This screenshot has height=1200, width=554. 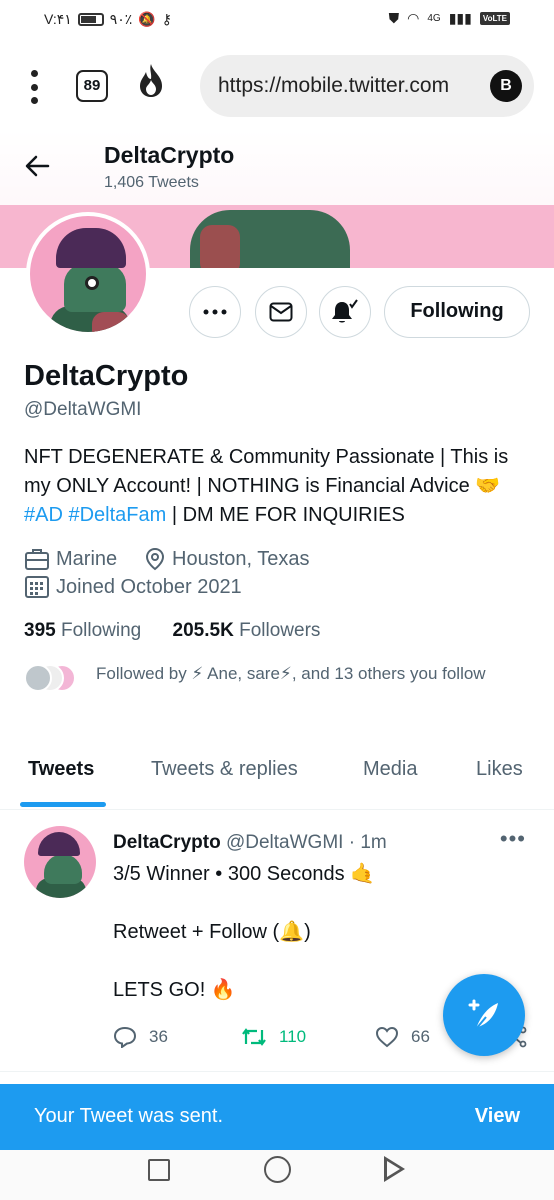 What do you see at coordinates (497, 1116) in the screenshot?
I see `toast-view-button: View` at bounding box center [497, 1116].